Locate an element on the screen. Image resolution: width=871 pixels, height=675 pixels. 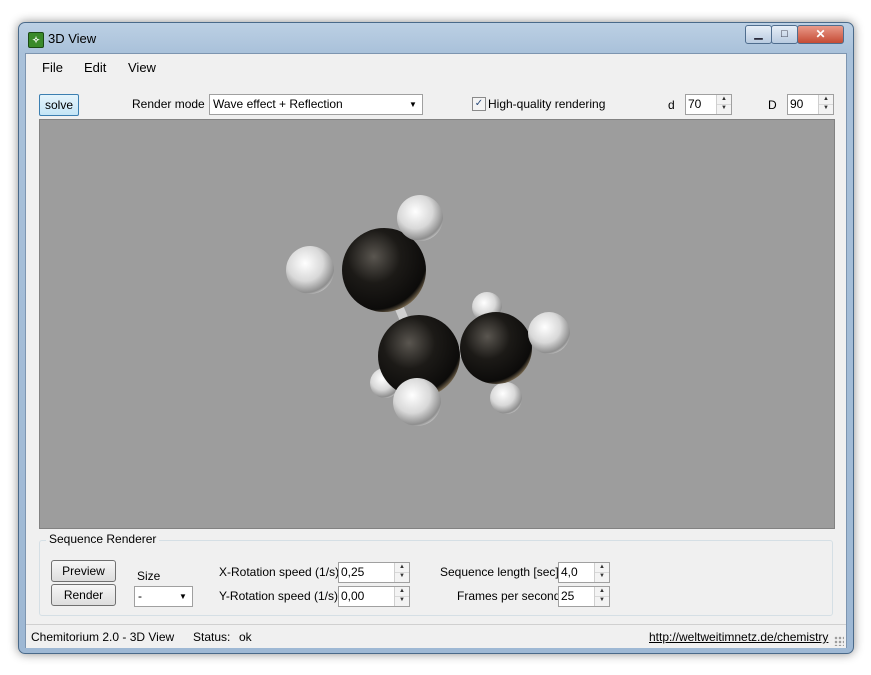
D-label: D is located at coordinates (772, 105).